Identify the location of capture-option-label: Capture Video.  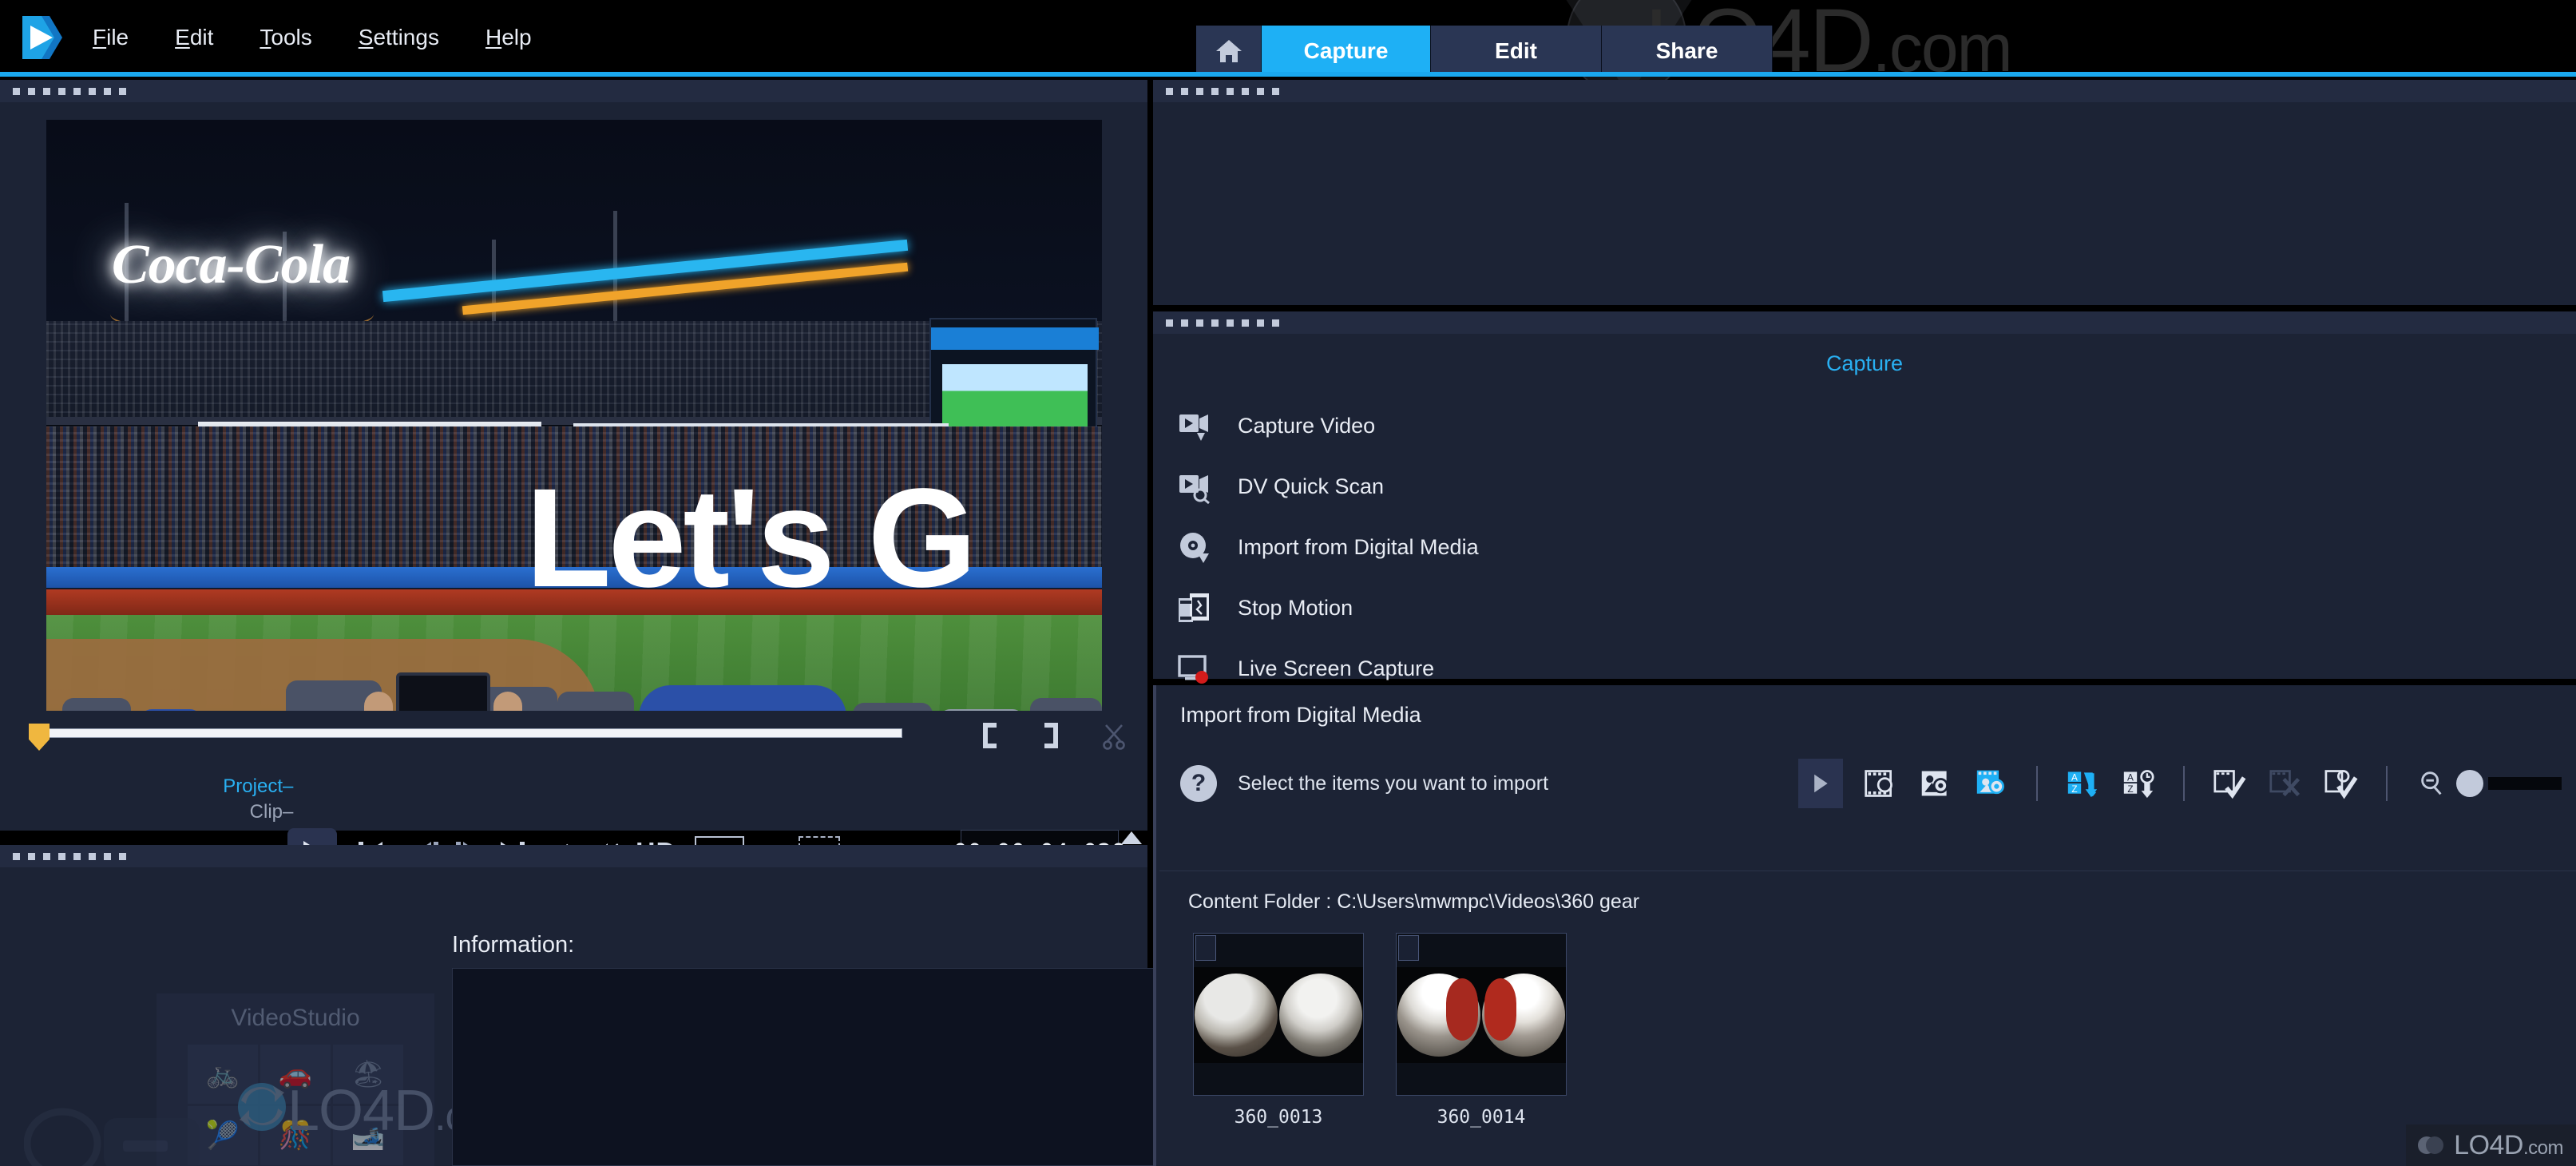
(1307, 426).